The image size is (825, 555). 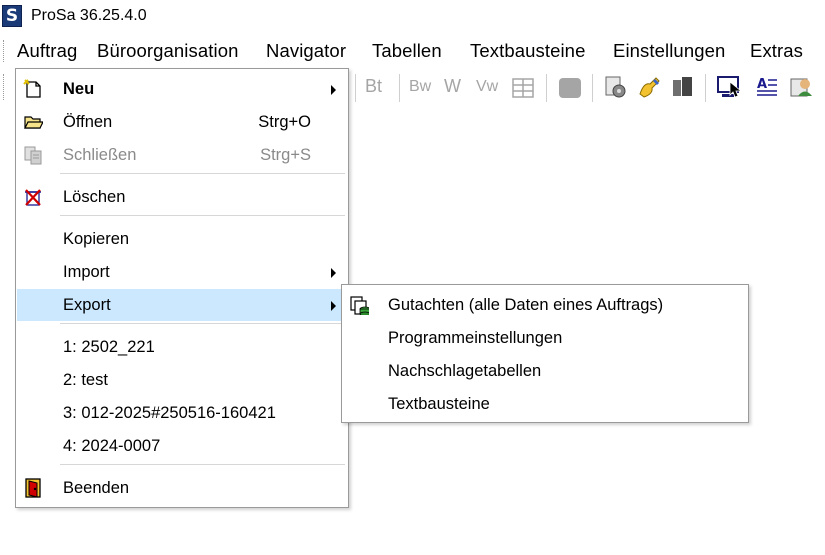 I want to click on menu-auftrag: Auftrag, so click(x=47, y=51).